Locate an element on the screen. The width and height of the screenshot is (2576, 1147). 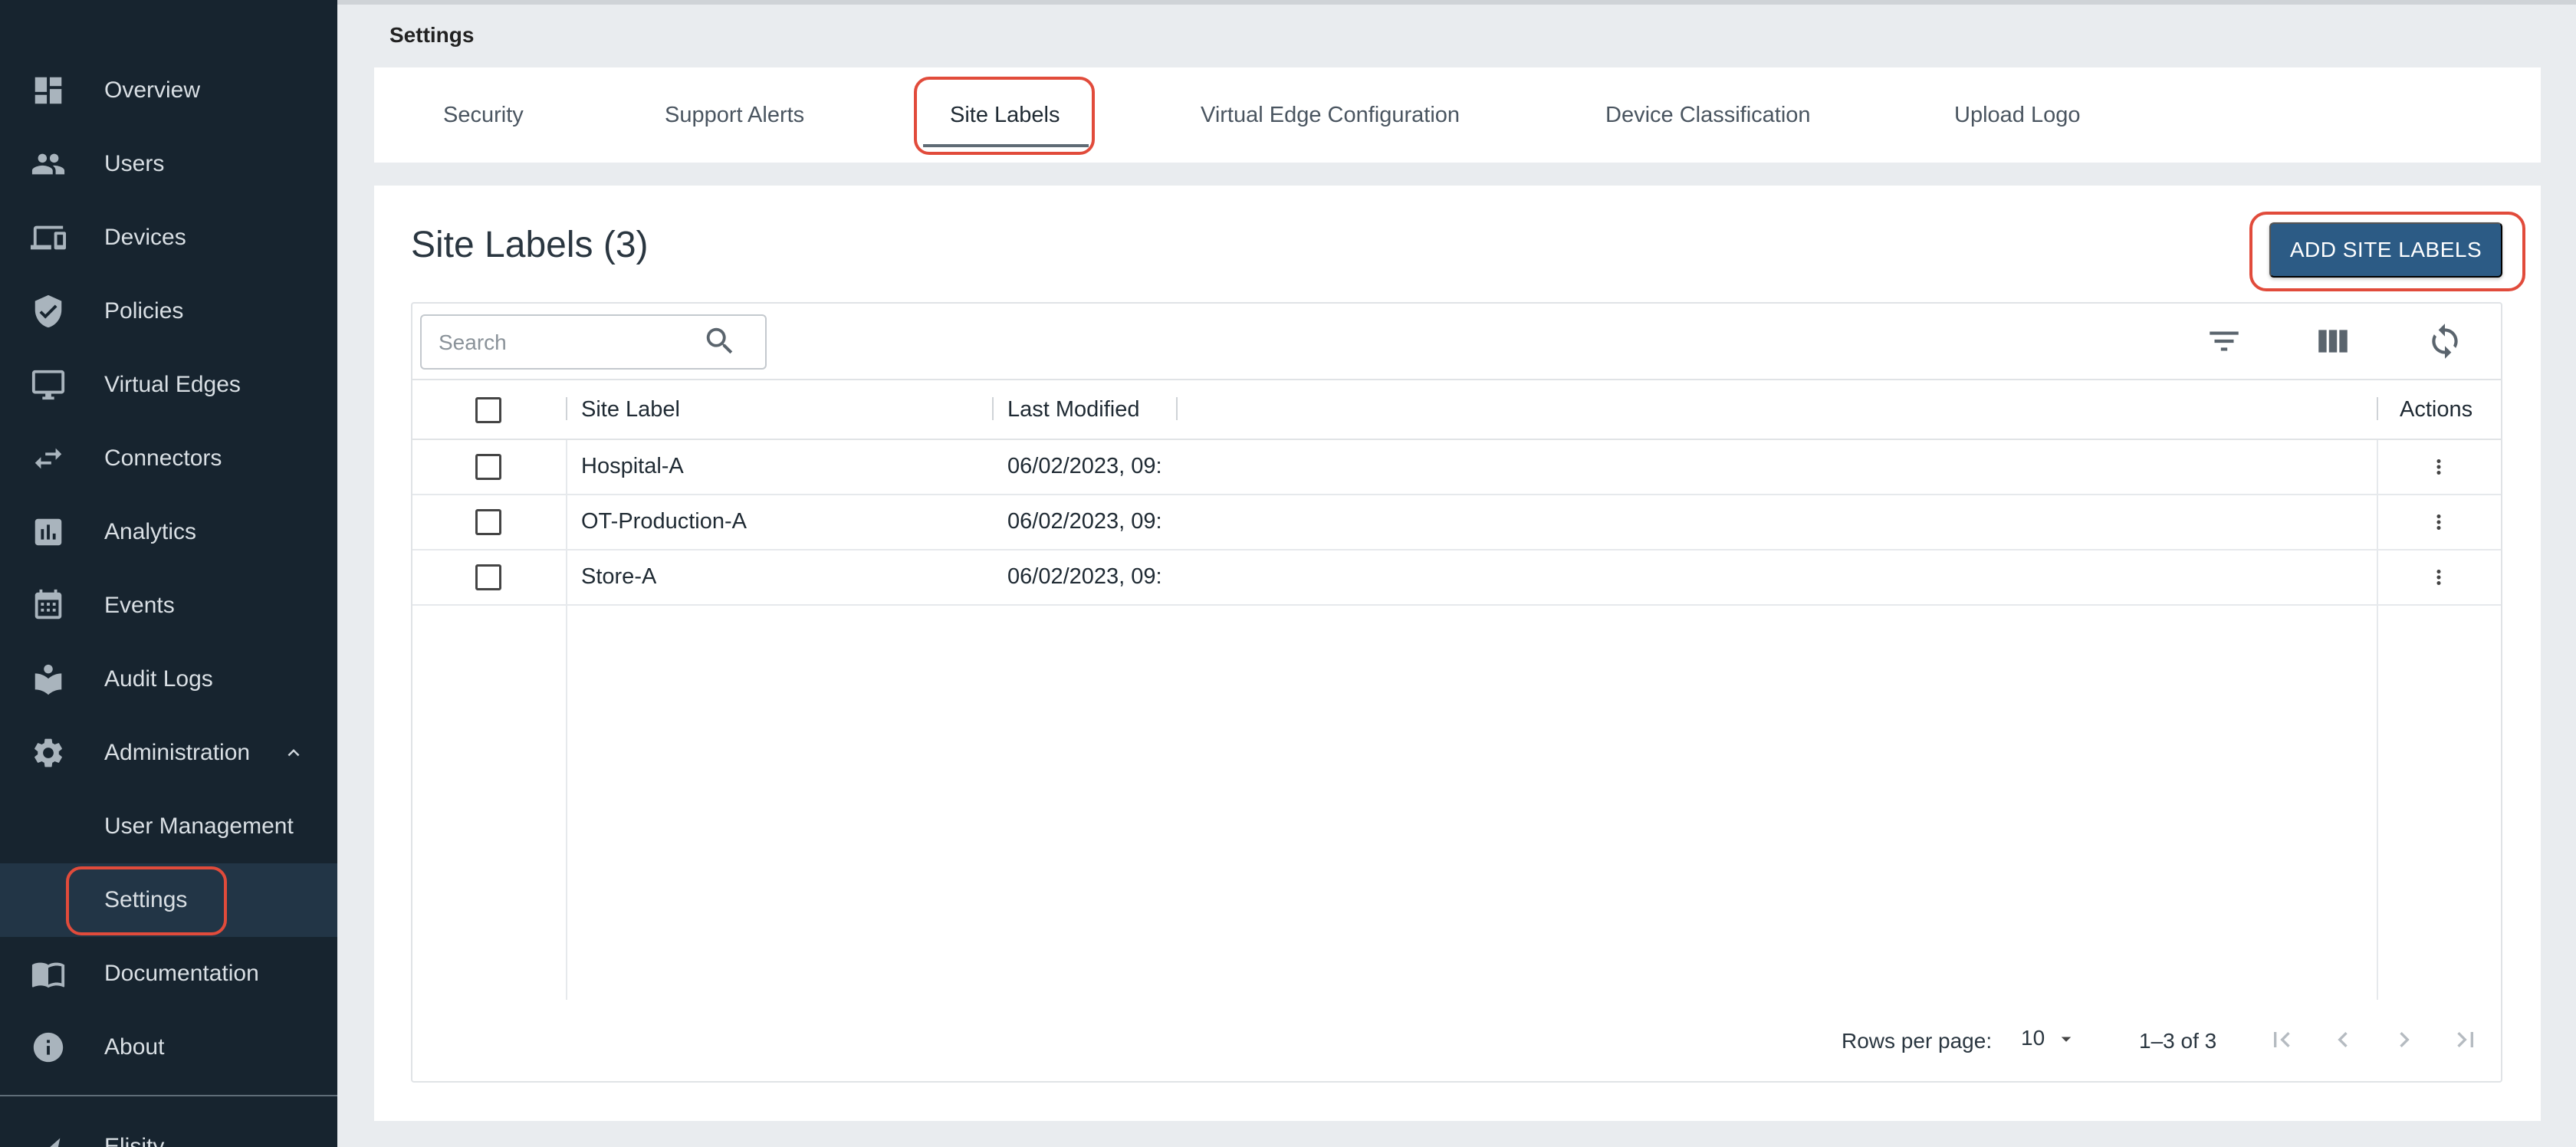
cell-site-label: Hospital-A is located at coordinates (632, 466).